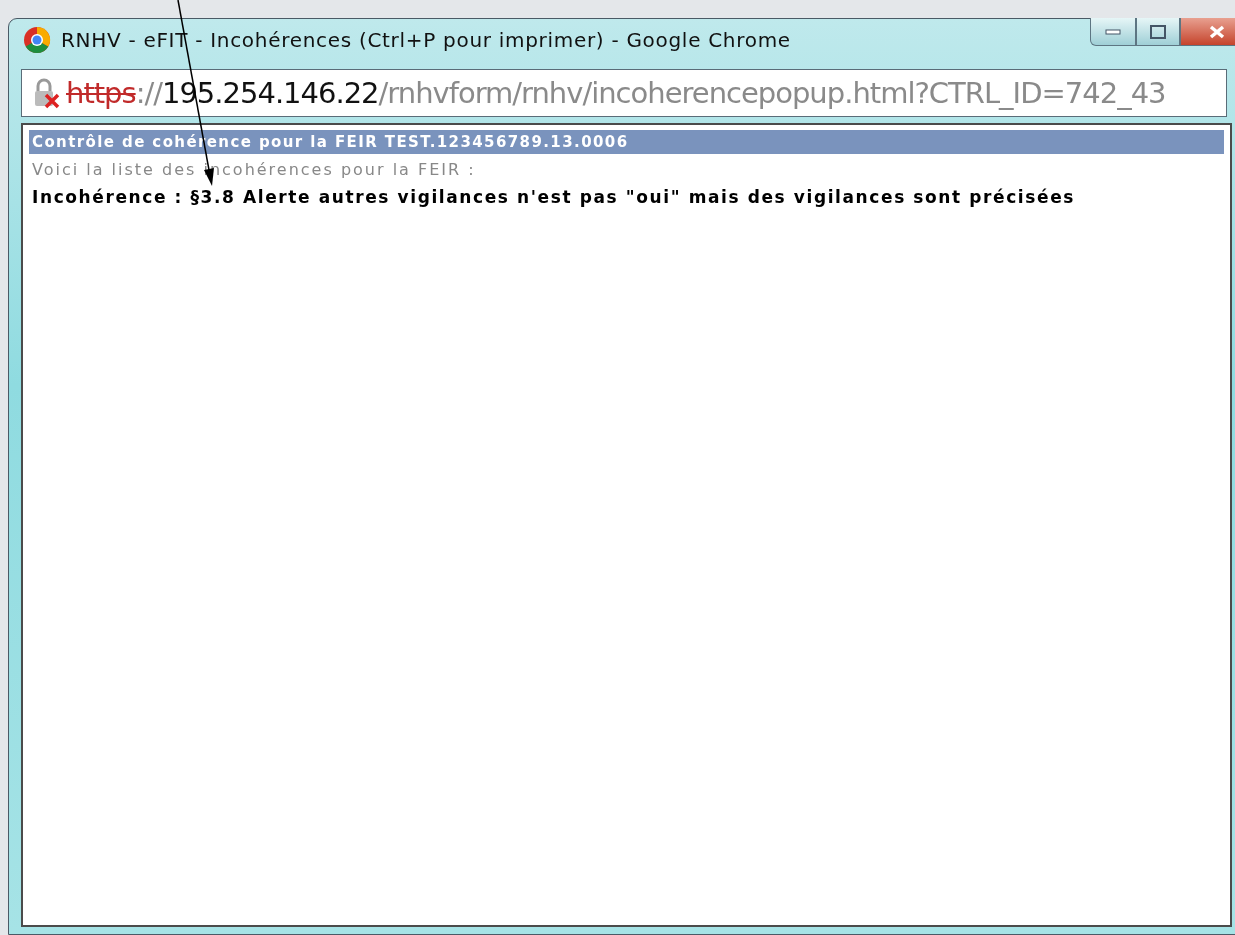  What do you see at coordinates (1217, 31) in the screenshot?
I see `close-icon` at bounding box center [1217, 31].